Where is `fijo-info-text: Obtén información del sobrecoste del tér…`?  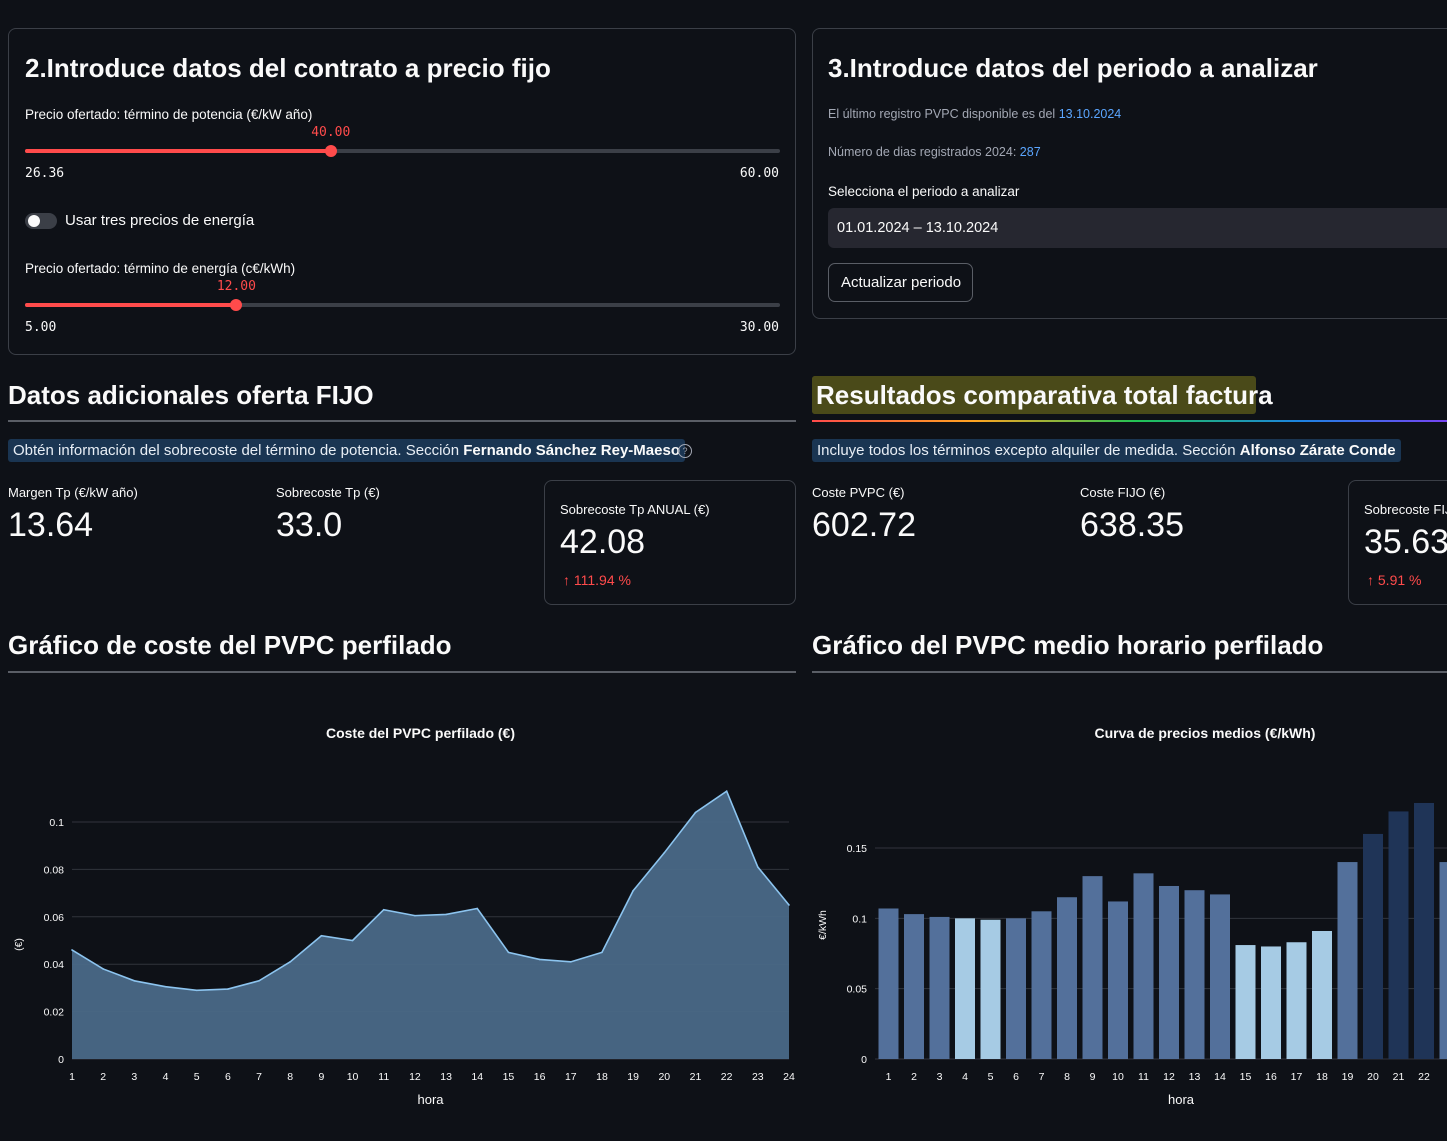
fijo-info-text: Obtén información del sobrecoste del tér… is located at coordinates (236, 450).